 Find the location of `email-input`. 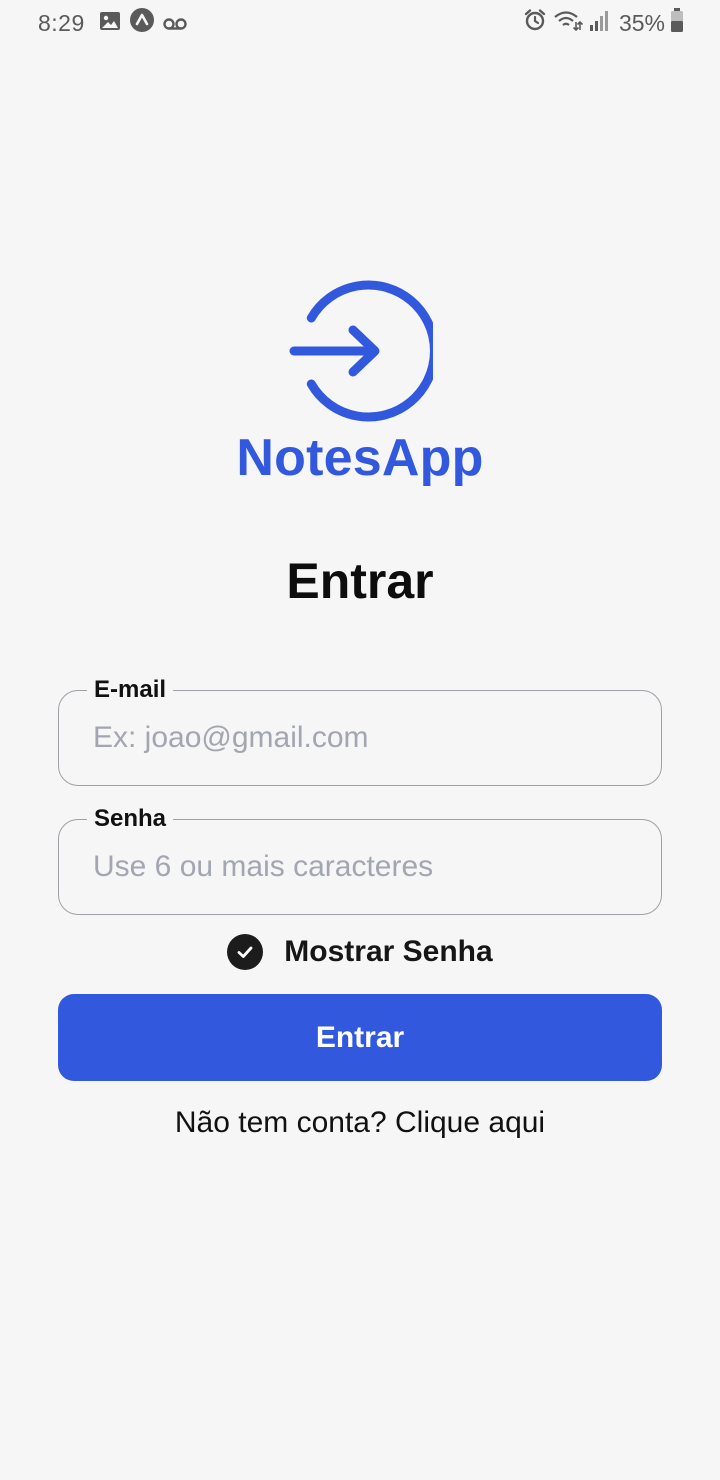

email-input is located at coordinates (363, 738).